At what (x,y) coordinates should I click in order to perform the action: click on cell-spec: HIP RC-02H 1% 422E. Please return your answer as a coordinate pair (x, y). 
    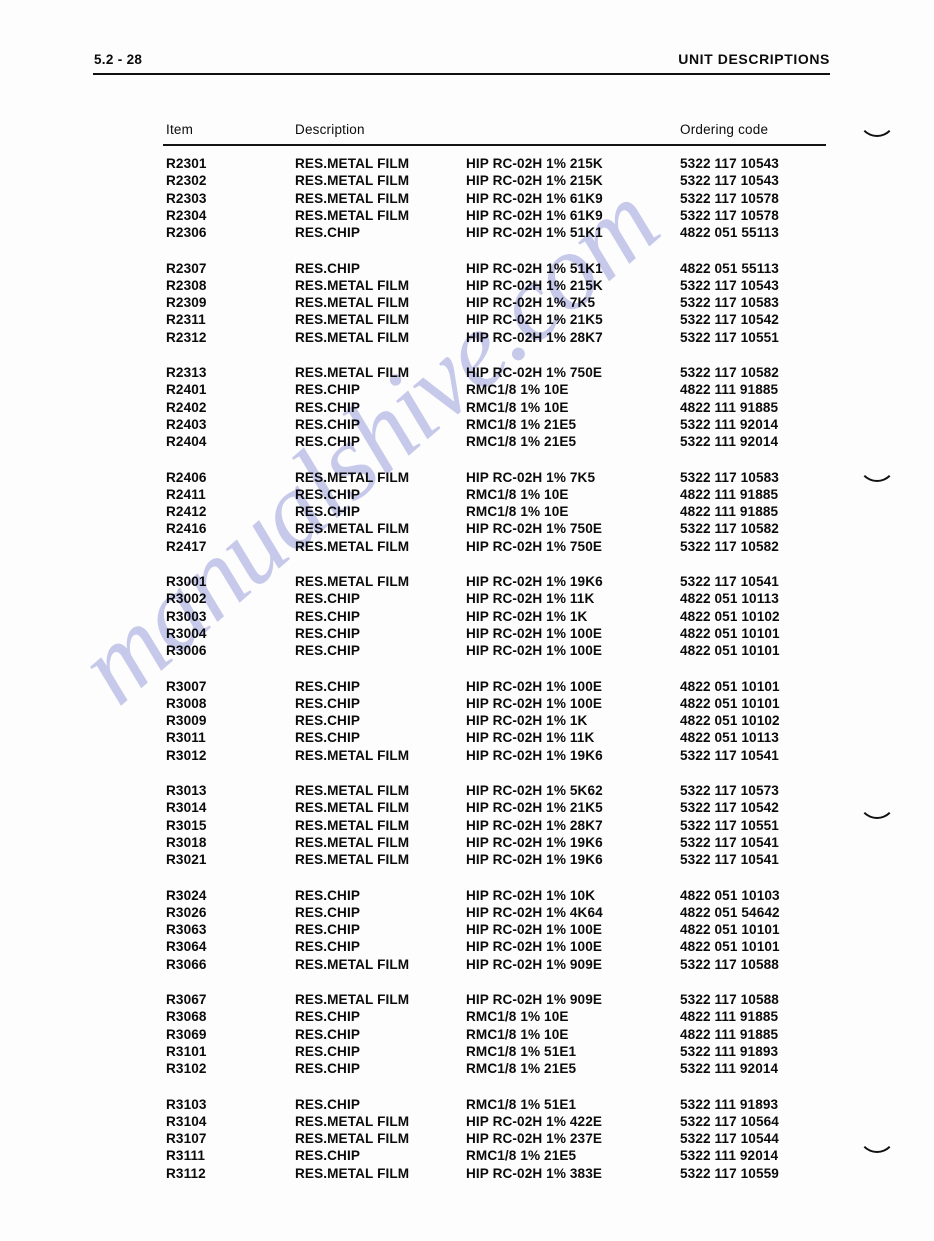
    Looking at the image, I should click on (534, 1121).